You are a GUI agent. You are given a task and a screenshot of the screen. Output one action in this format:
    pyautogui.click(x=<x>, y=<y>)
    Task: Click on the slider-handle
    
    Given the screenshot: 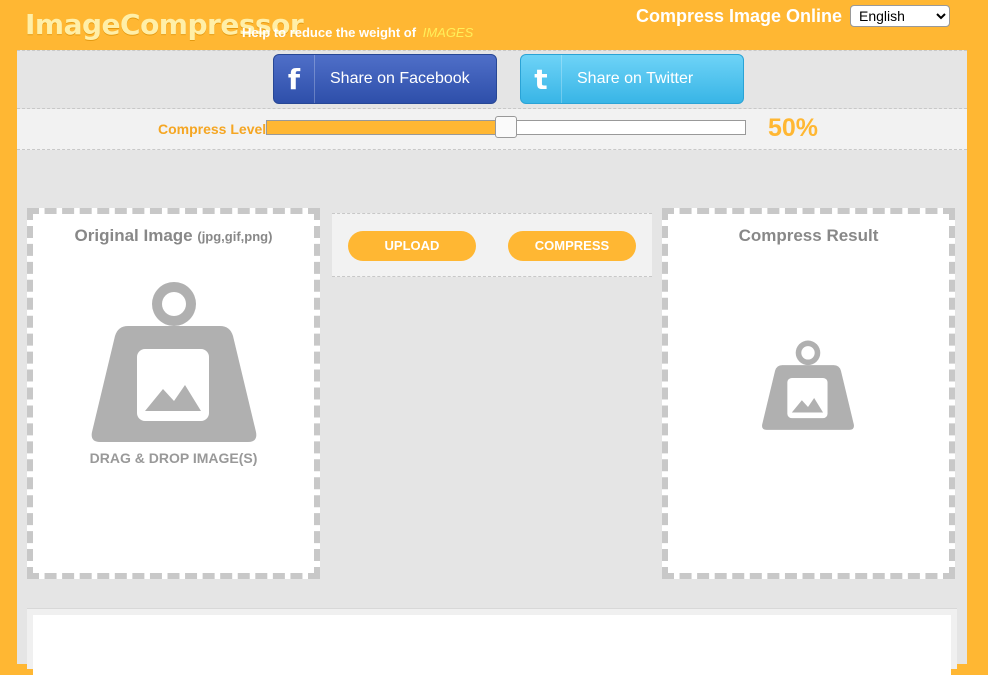 What is the action you would take?
    pyautogui.click(x=506, y=127)
    